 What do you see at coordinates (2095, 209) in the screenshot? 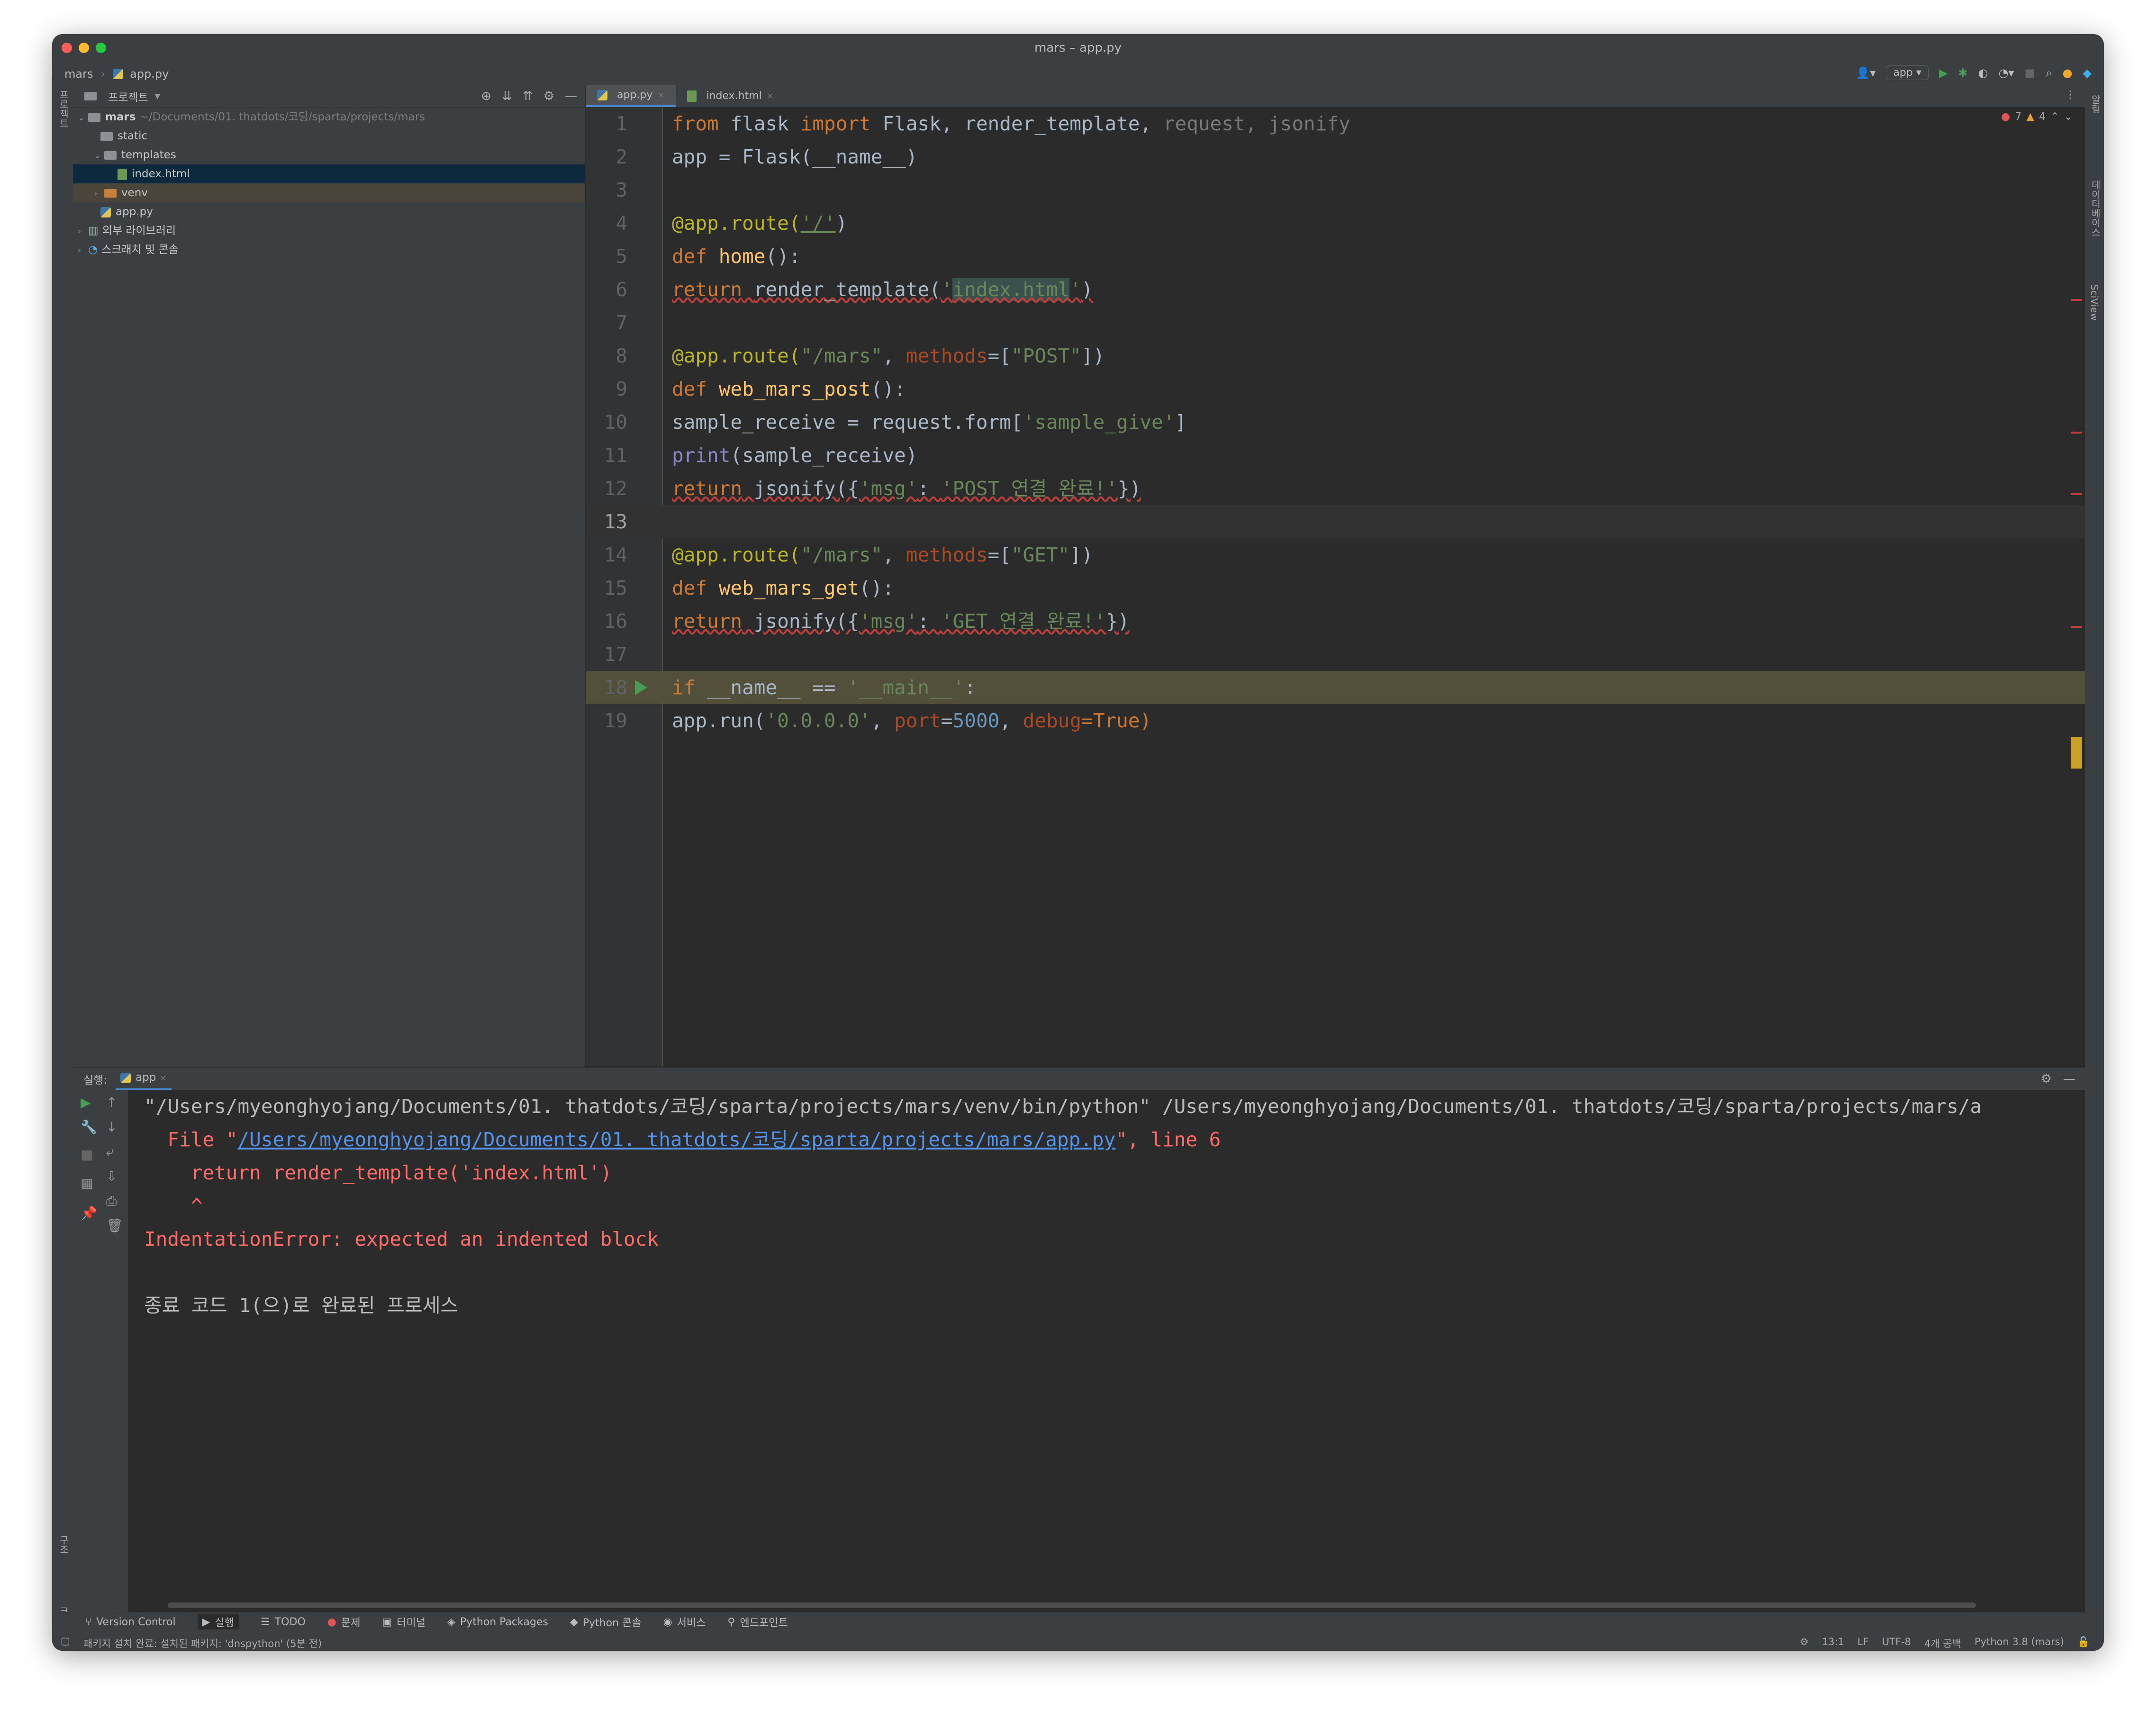
I see `database-tool-label: 데이터베이스` at bounding box center [2095, 209].